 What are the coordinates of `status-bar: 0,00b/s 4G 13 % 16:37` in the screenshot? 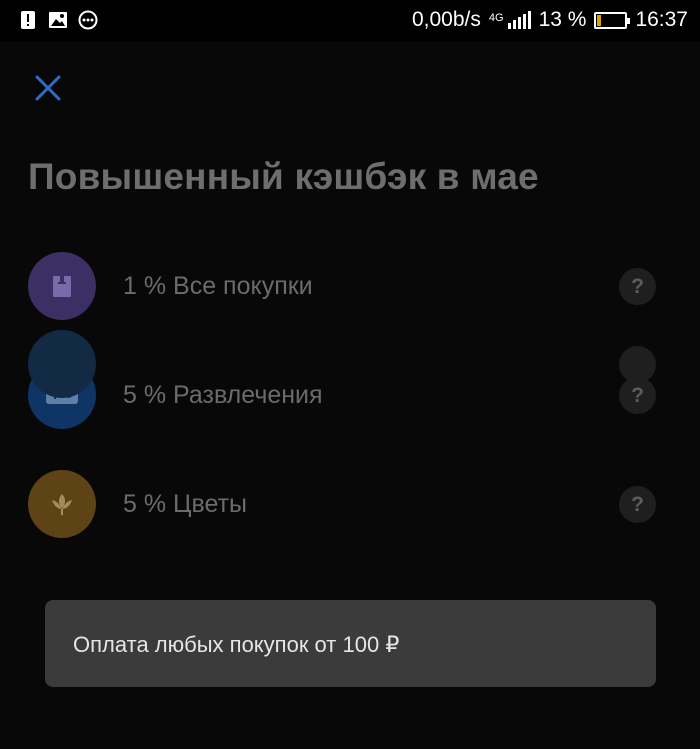 It's located at (350, 21).